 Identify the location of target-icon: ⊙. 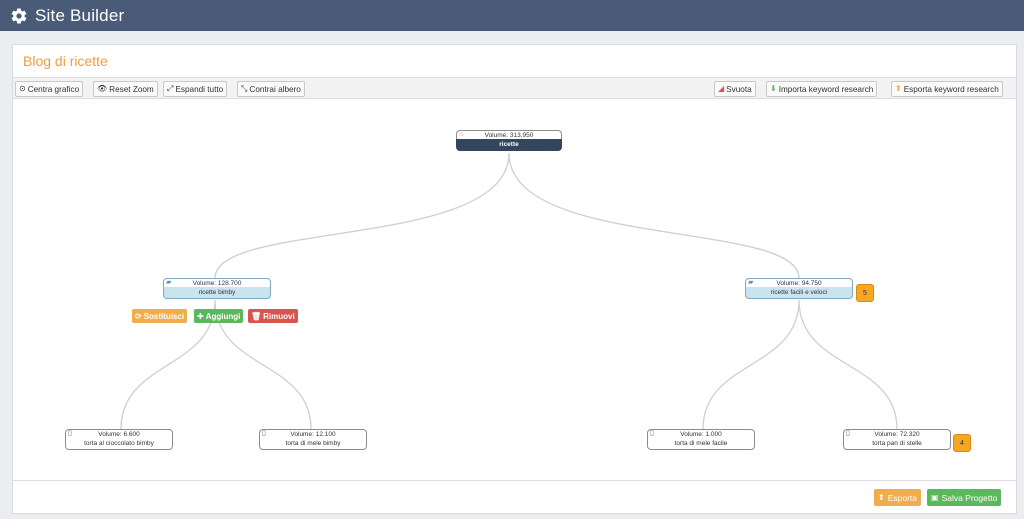
(22, 88).